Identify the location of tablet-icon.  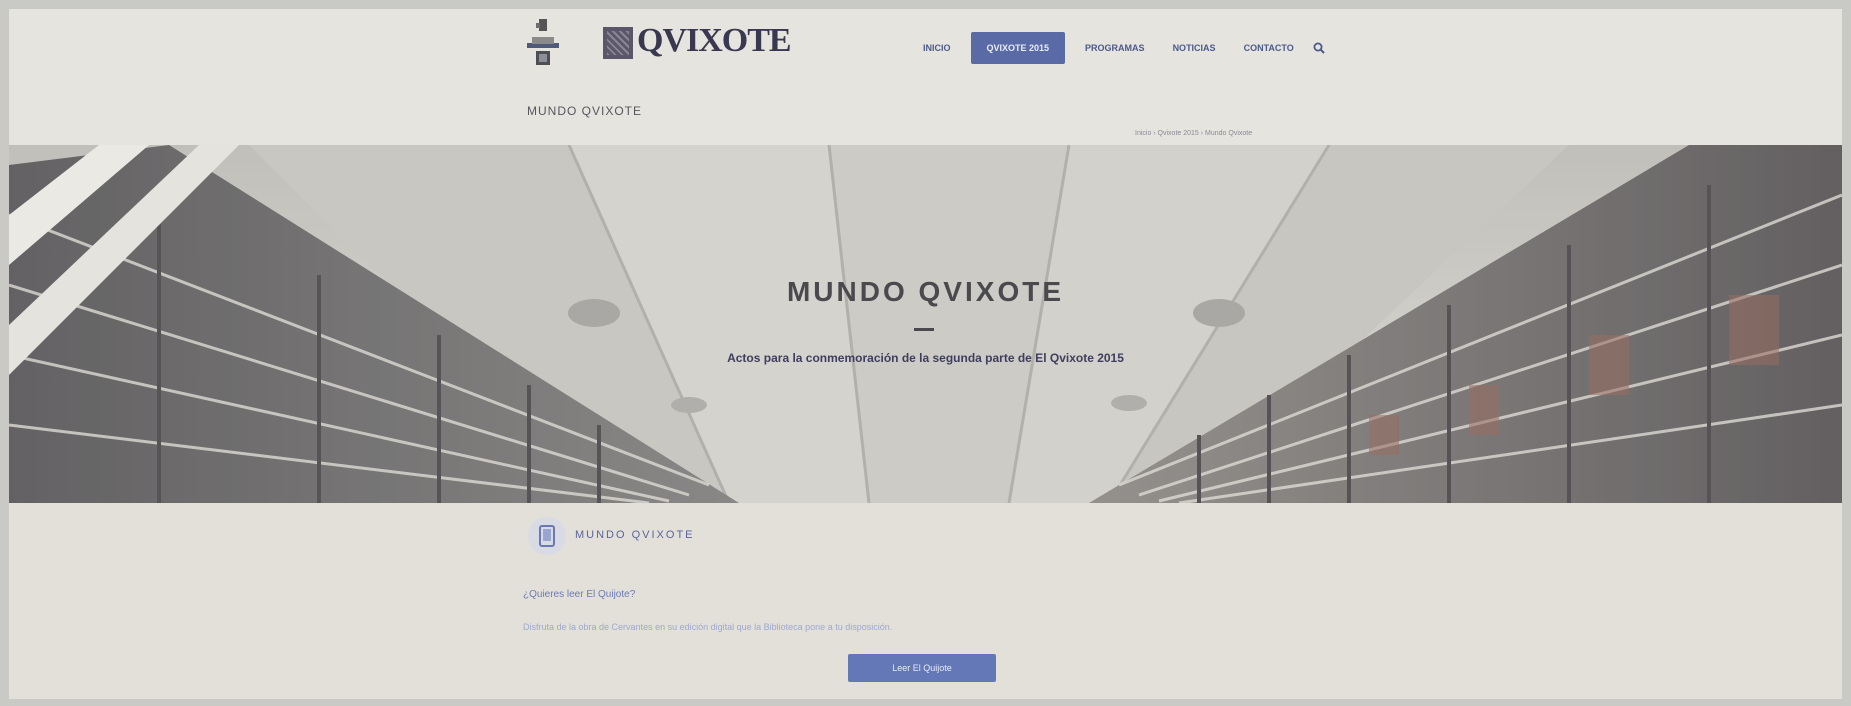
(547, 536).